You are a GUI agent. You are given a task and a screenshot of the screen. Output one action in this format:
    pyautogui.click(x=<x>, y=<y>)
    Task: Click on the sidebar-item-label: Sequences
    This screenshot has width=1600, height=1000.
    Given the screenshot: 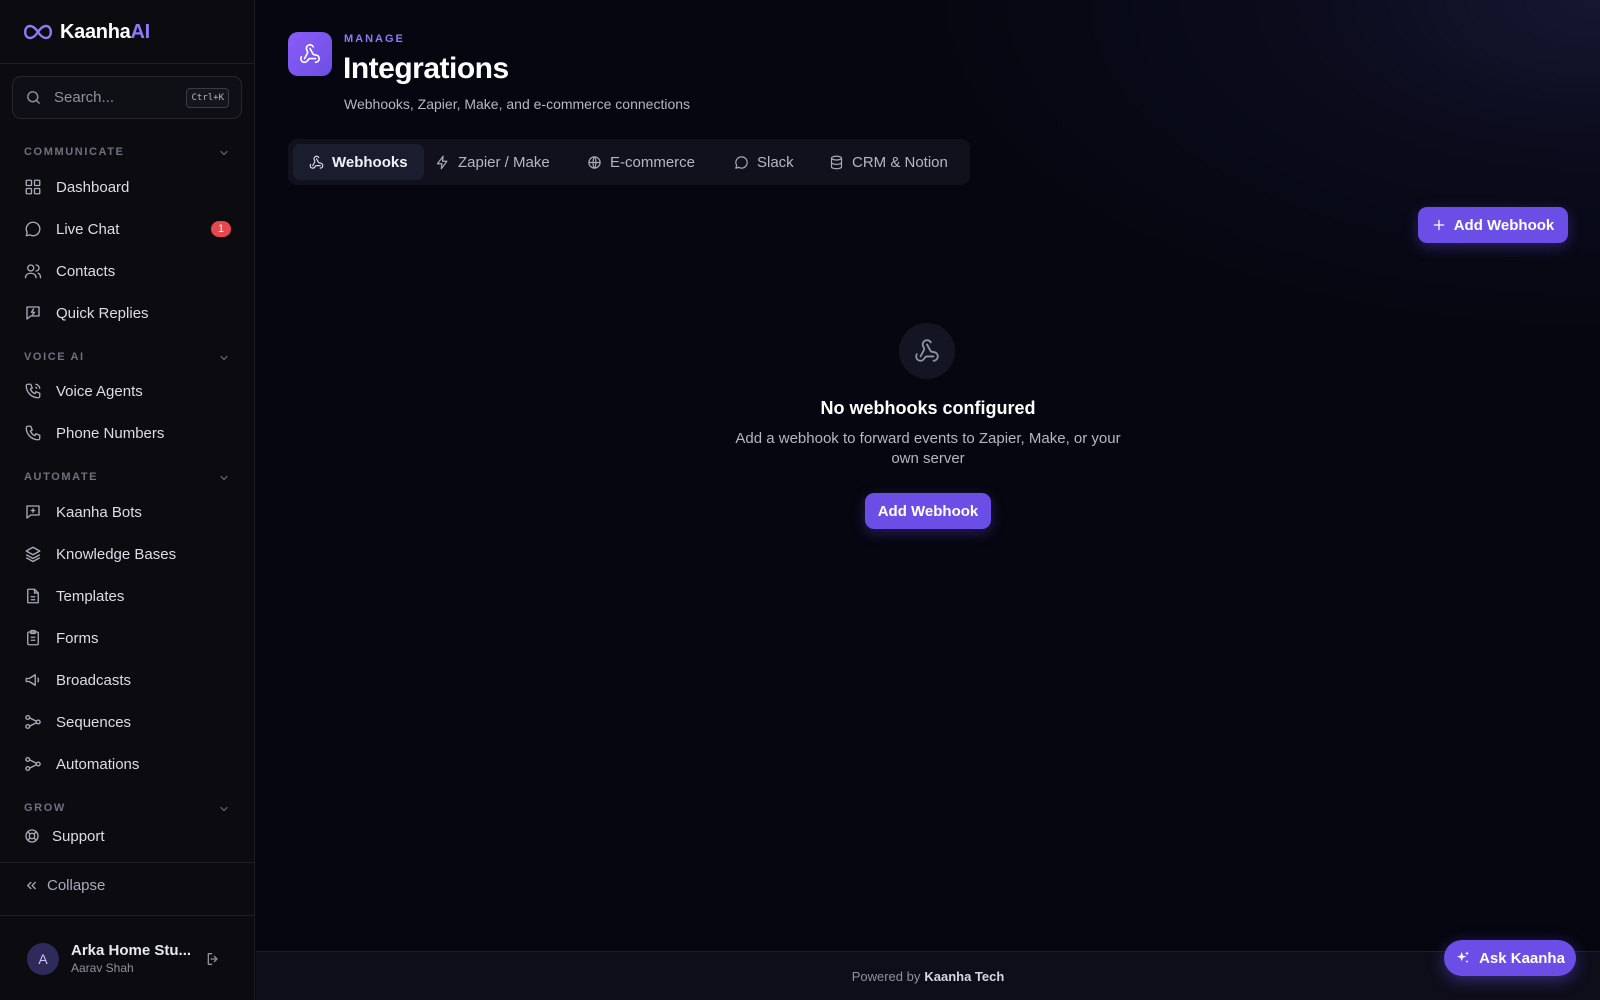 What is the action you would take?
    pyautogui.click(x=94, y=722)
    